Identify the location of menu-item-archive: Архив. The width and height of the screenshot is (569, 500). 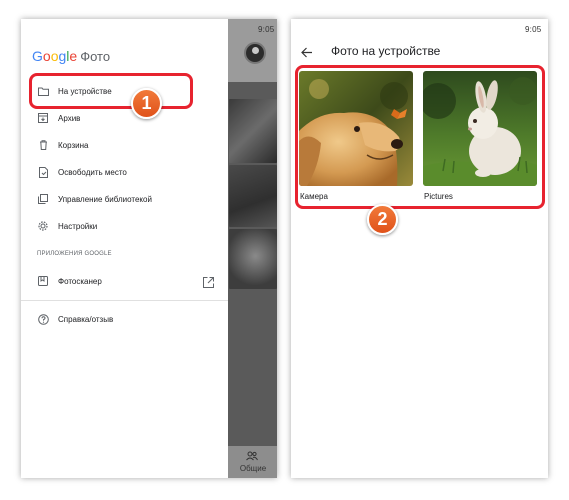
(124, 118).